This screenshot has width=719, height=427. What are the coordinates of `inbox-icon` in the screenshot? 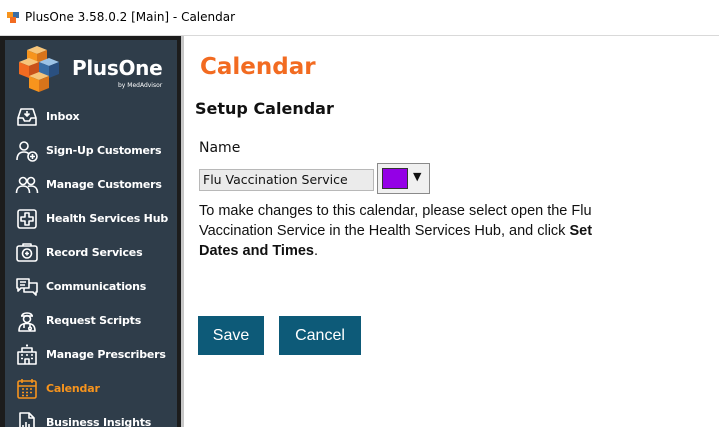 It's located at (27, 117).